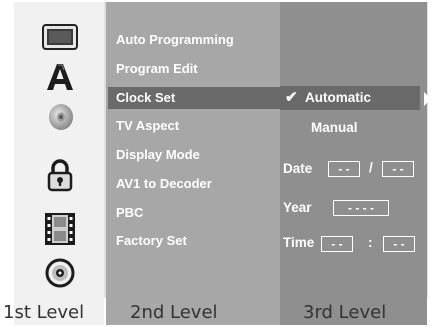 This screenshot has height=327, width=441. What do you see at coordinates (345, 312) in the screenshot?
I see `third-level-caption: 3rd Level` at bounding box center [345, 312].